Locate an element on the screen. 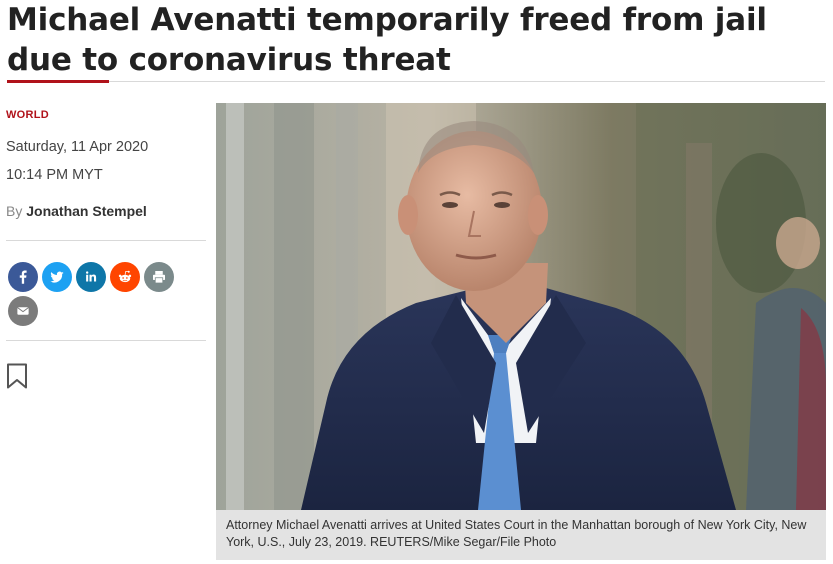 The image size is (833, 564). headline-accent-bar is located at coordinates (58, 81).